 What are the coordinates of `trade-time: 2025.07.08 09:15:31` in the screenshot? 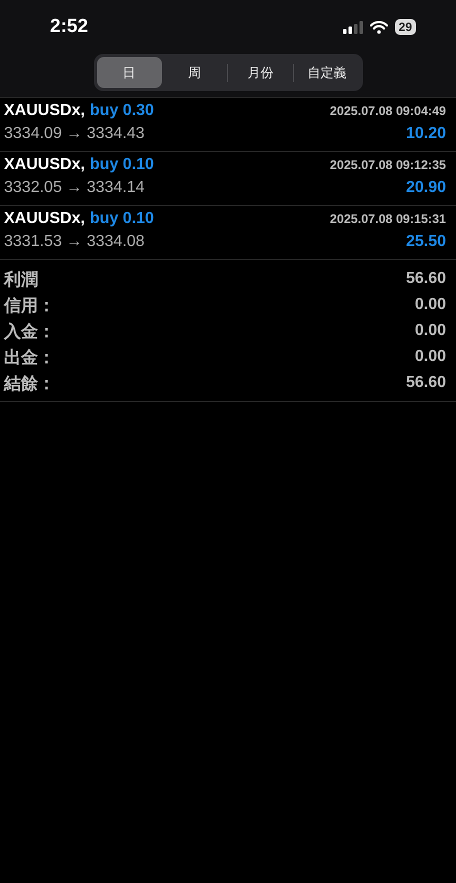 It's located at (388, 219).